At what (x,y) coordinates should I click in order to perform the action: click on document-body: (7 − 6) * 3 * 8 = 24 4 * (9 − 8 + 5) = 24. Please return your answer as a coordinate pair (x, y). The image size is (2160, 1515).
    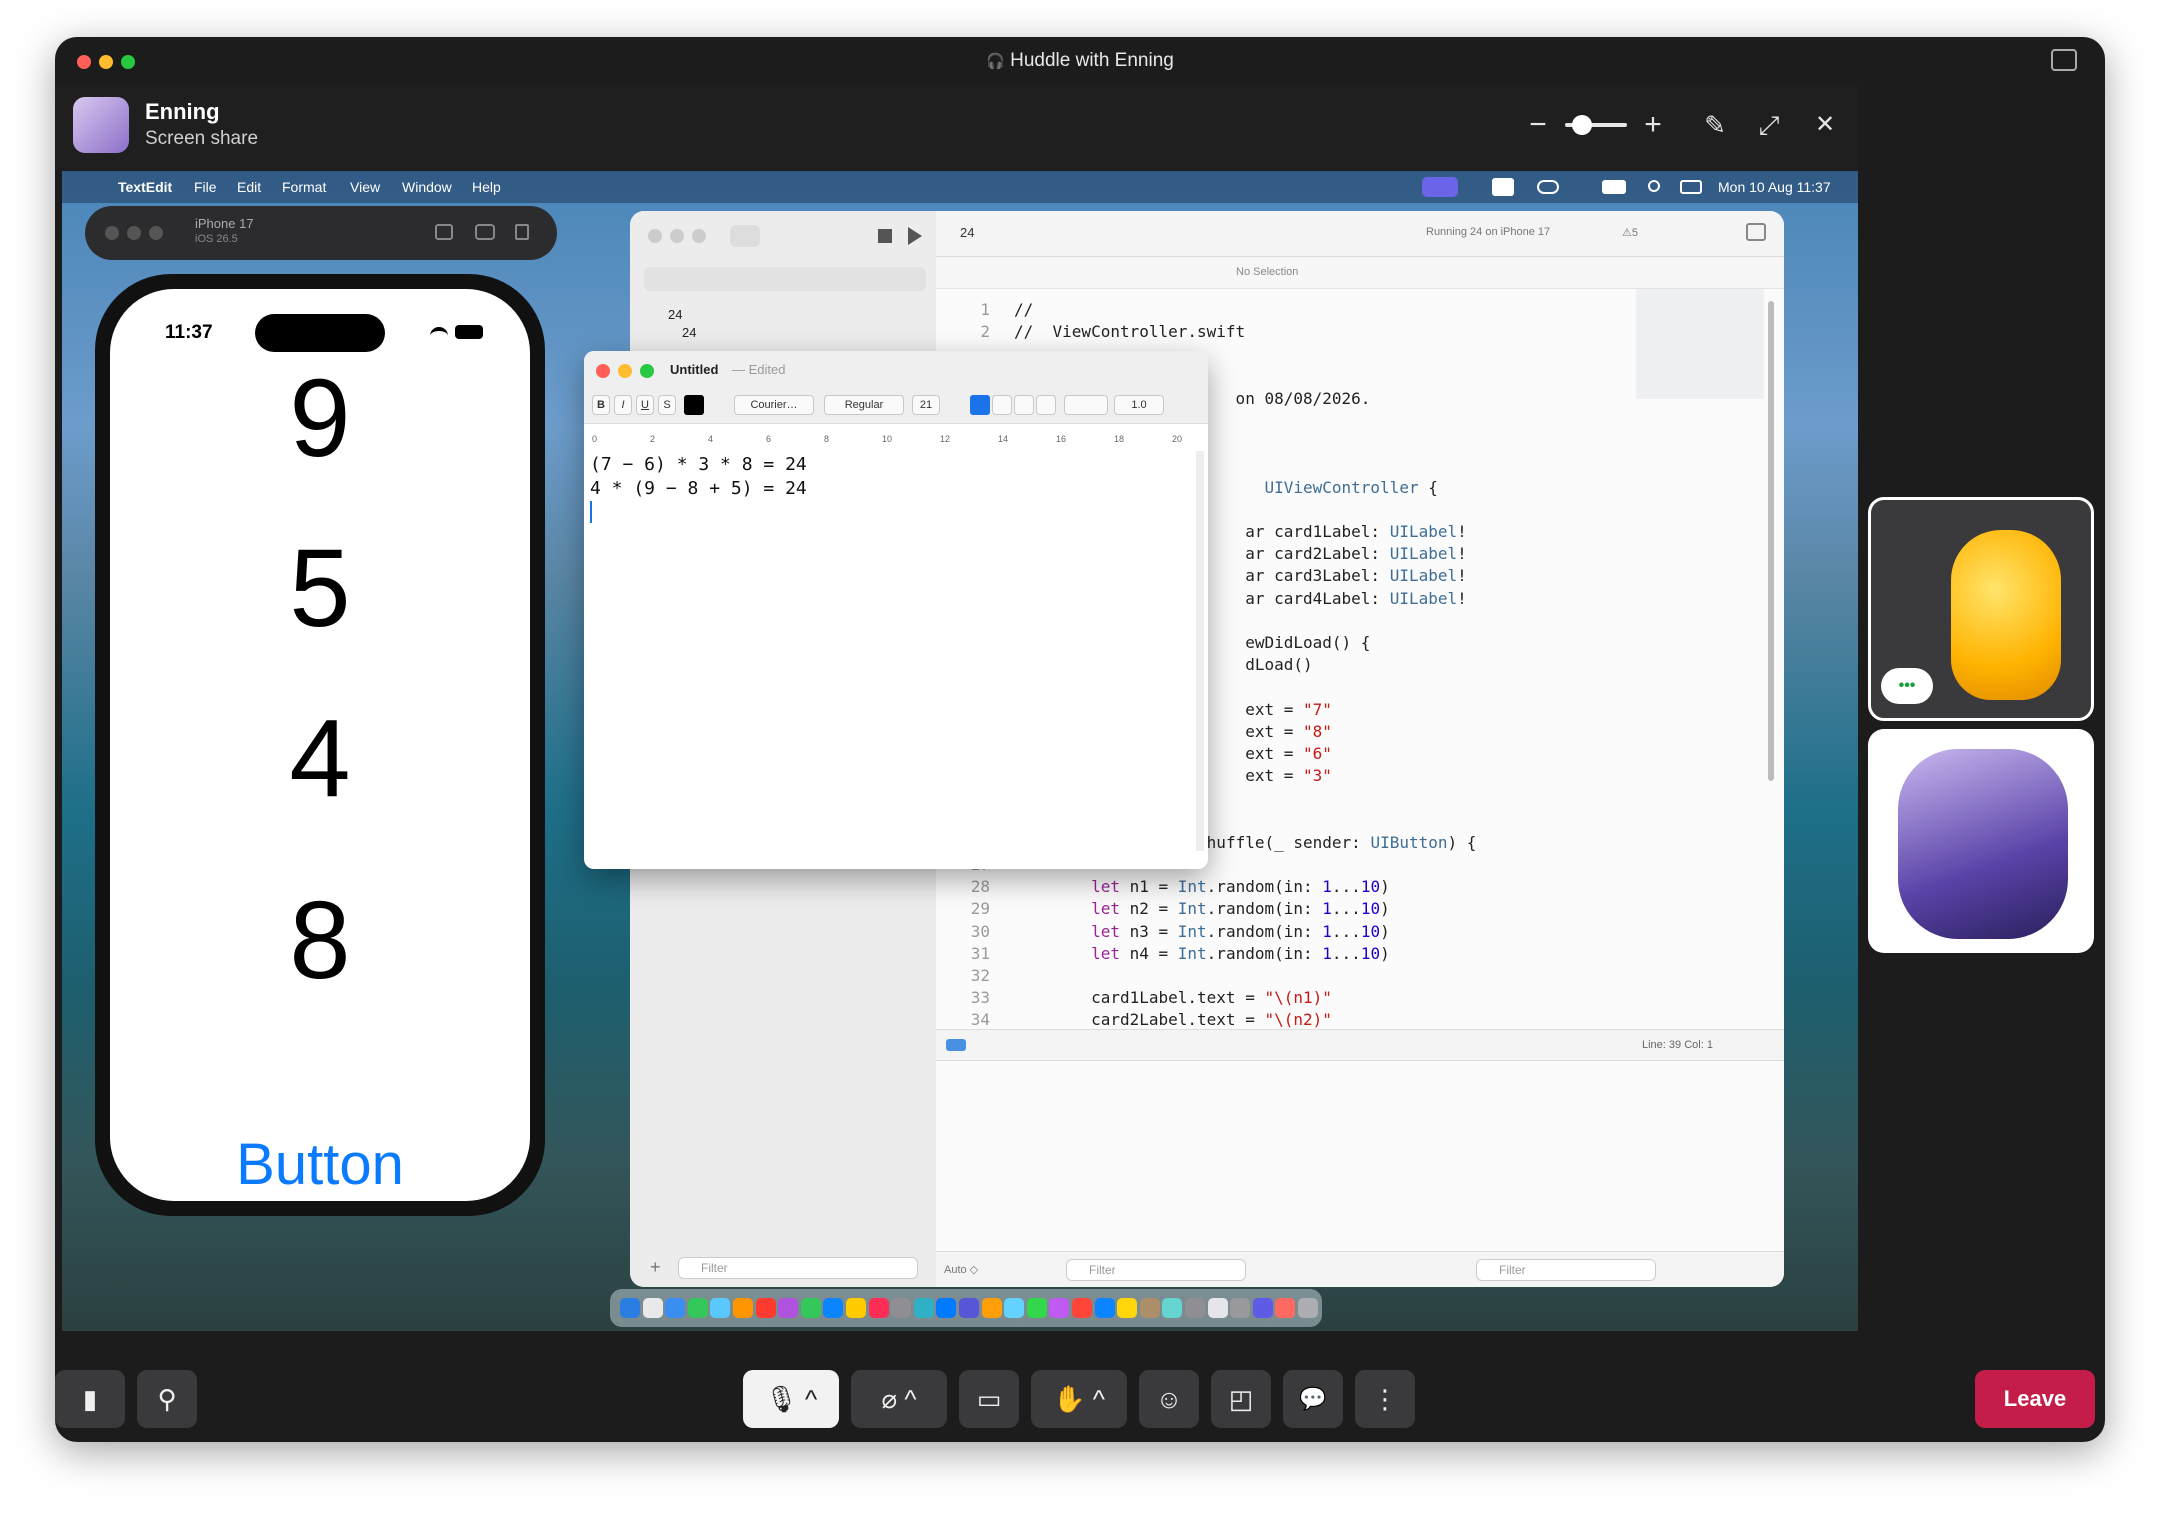
    Looking at the image, I should click on (698, 488).